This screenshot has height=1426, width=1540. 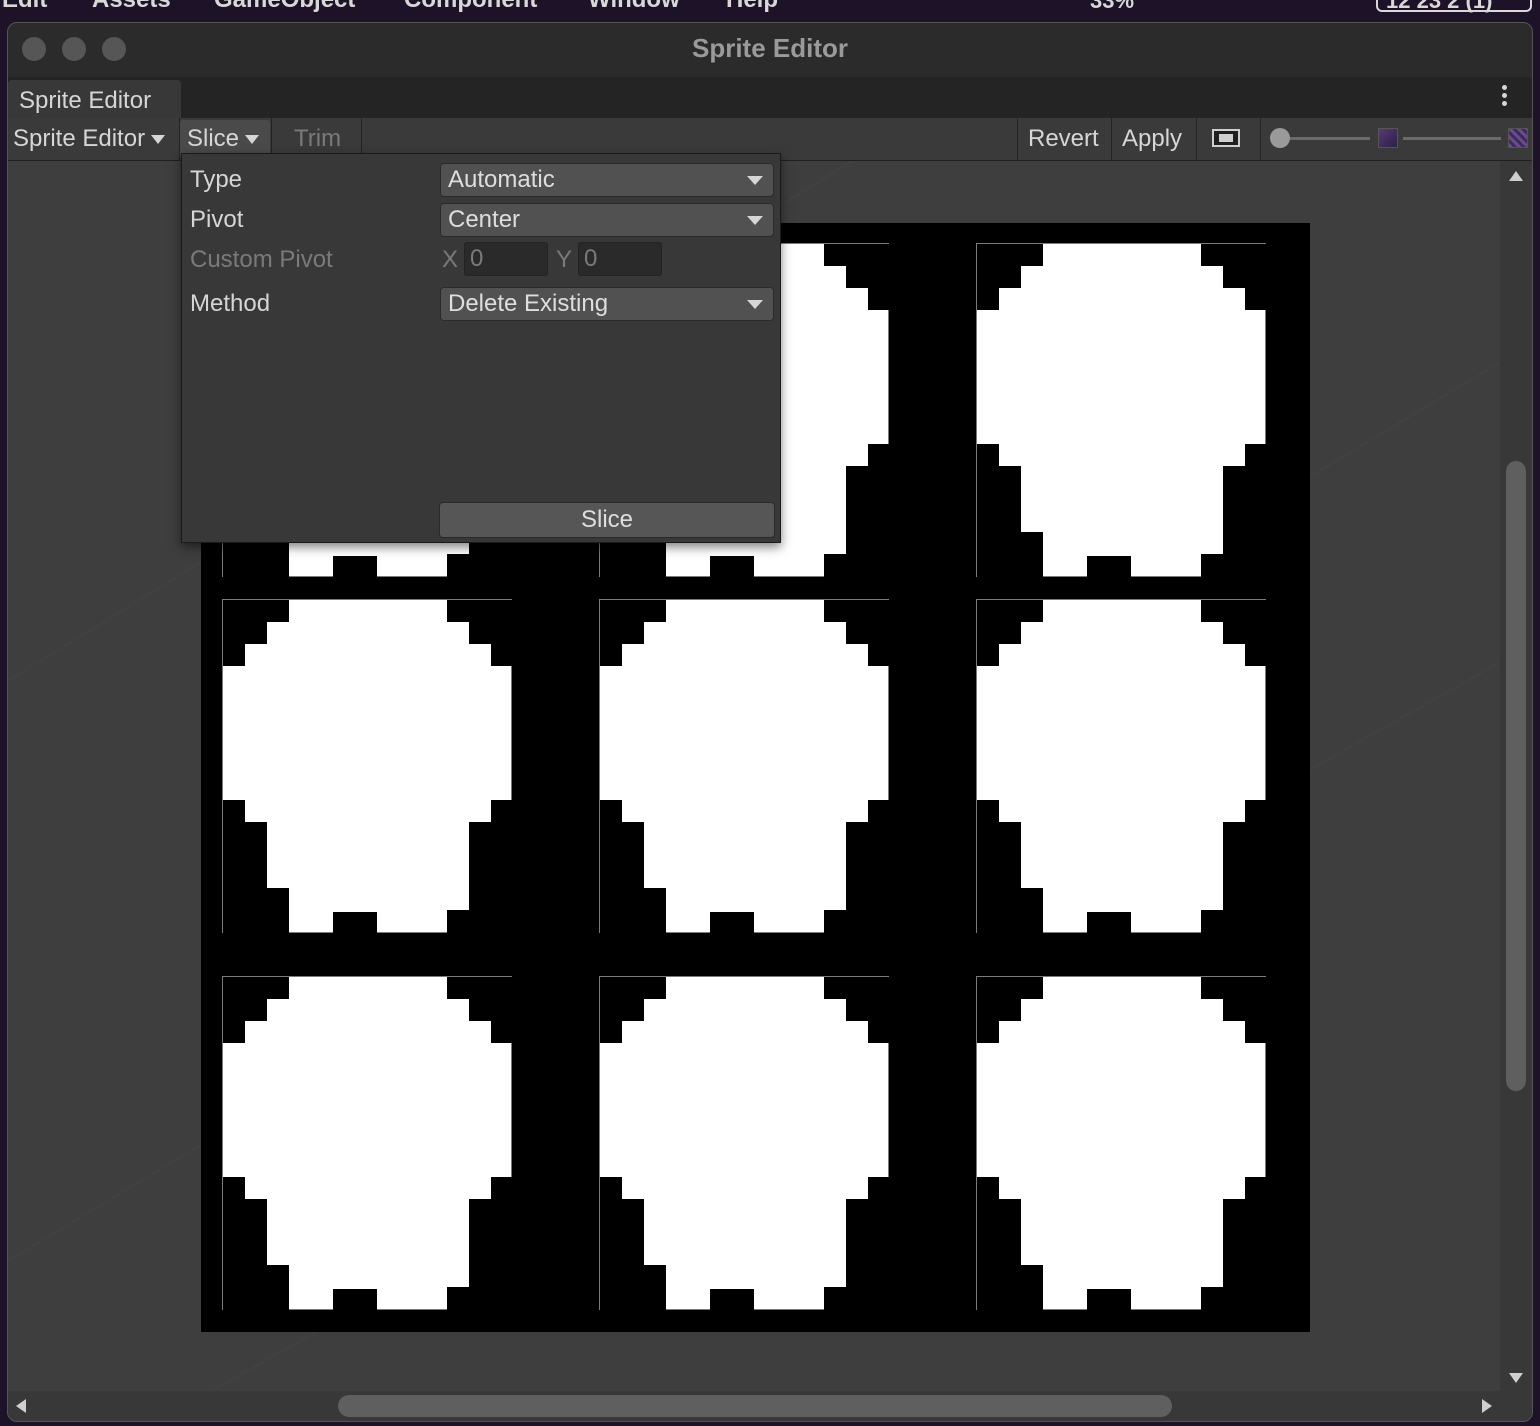 I want to click on alpha-toggle-icon, so click(x=1226, y=138).